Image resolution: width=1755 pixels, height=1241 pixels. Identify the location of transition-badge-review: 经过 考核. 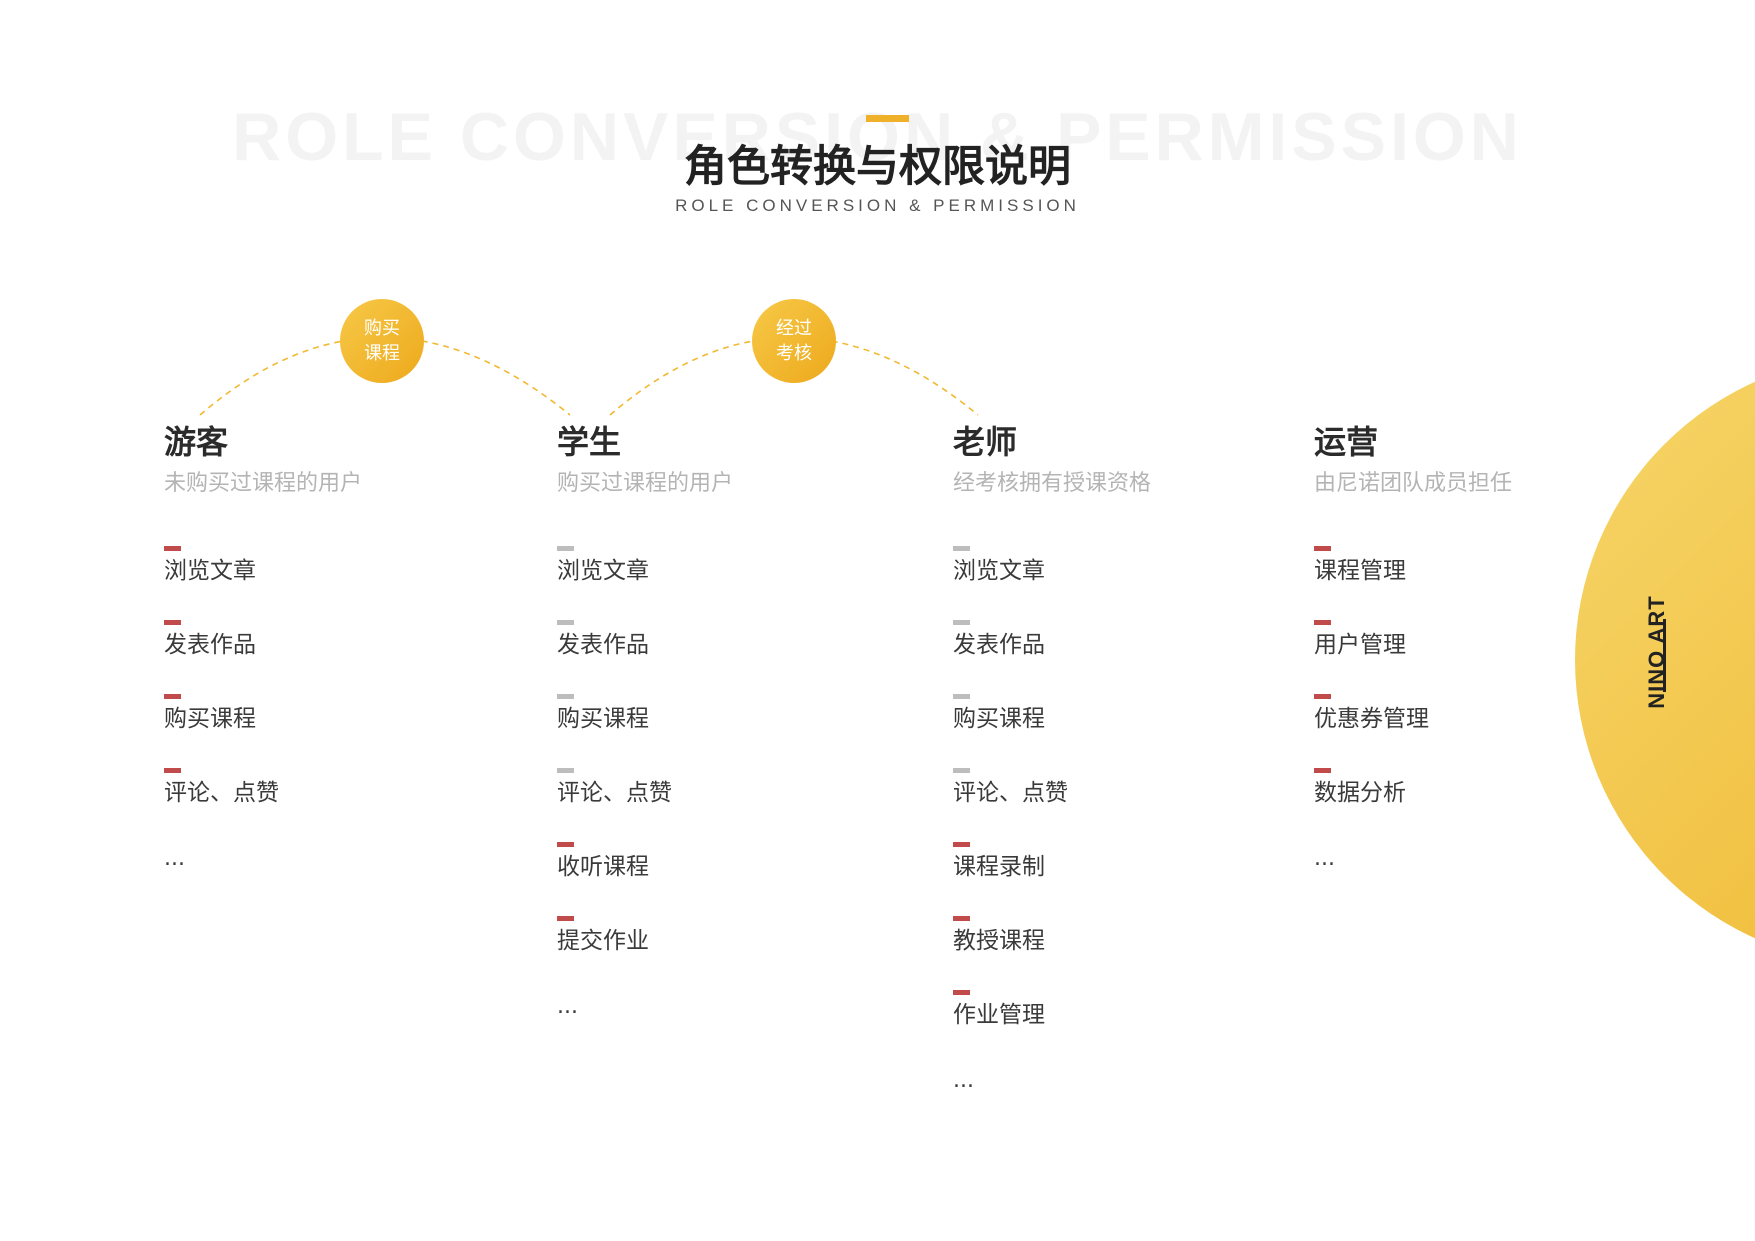
(794, 341).